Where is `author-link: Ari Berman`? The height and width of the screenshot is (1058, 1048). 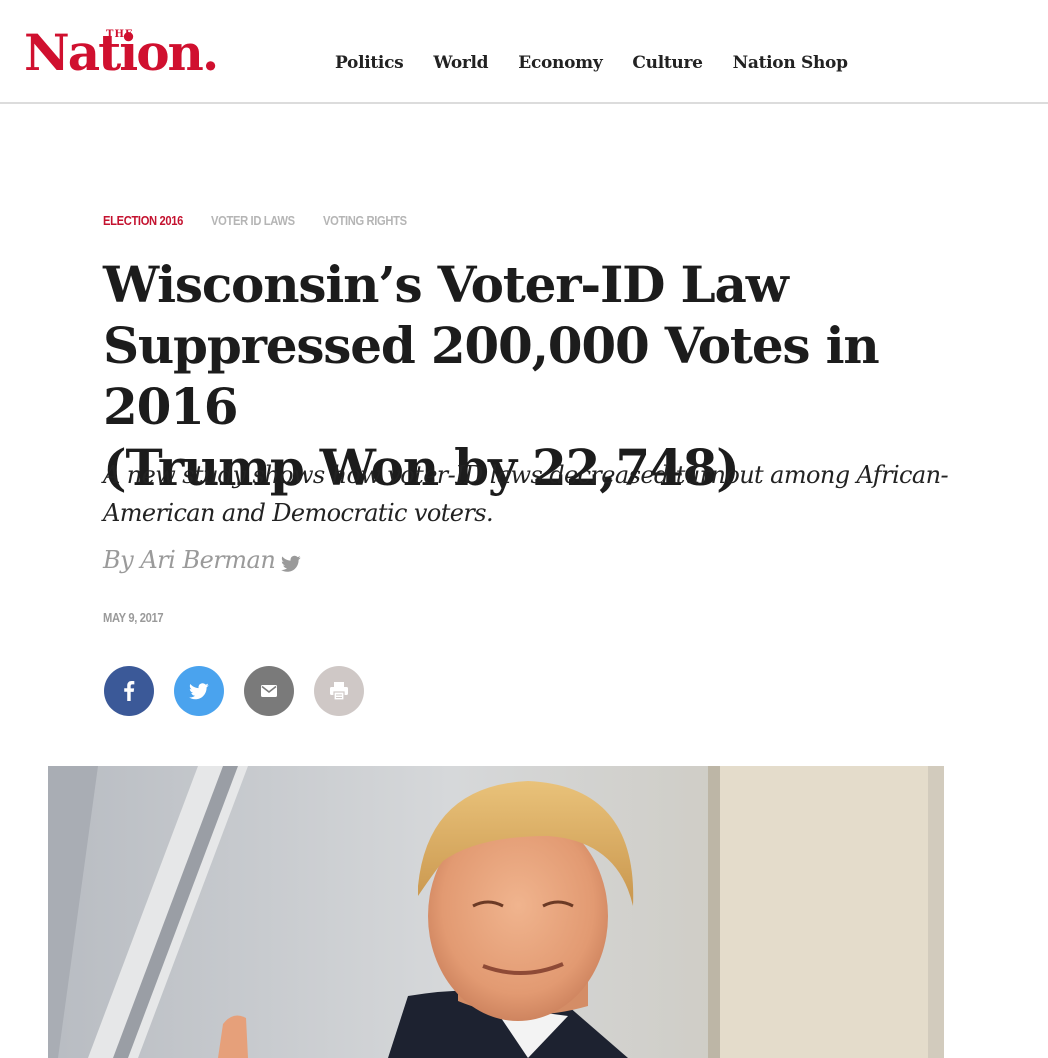 author-link: Ari Berman is located at coordinates (207, 560).